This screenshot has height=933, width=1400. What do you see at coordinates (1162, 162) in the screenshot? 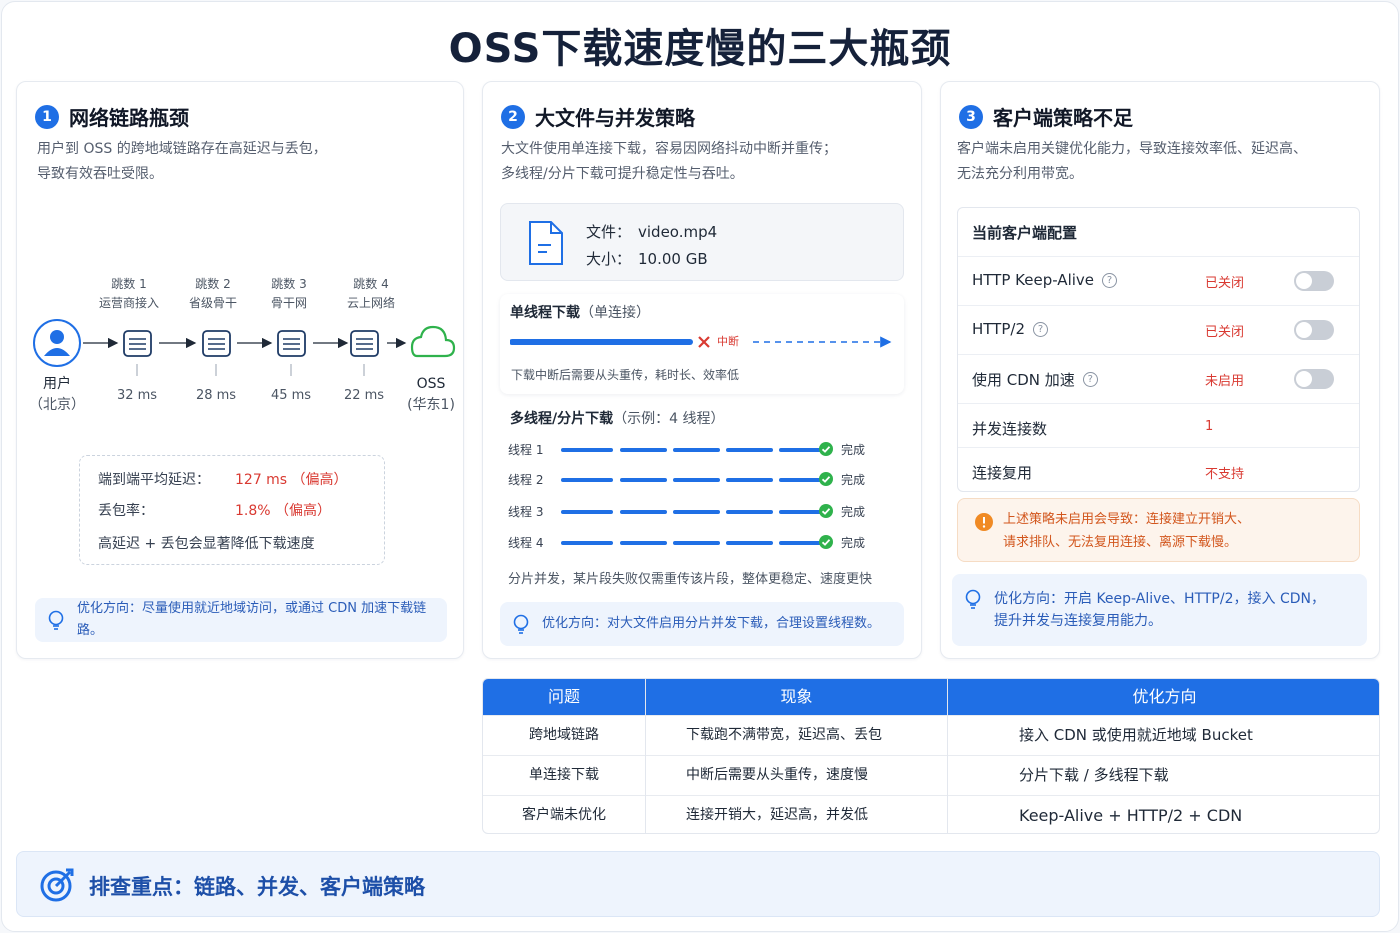
I see `card-description: 客户端未启用关键优化能力，导致连接效率低、延迟高、 无法充分利用带宽。` at bounding box center [1162, 162].